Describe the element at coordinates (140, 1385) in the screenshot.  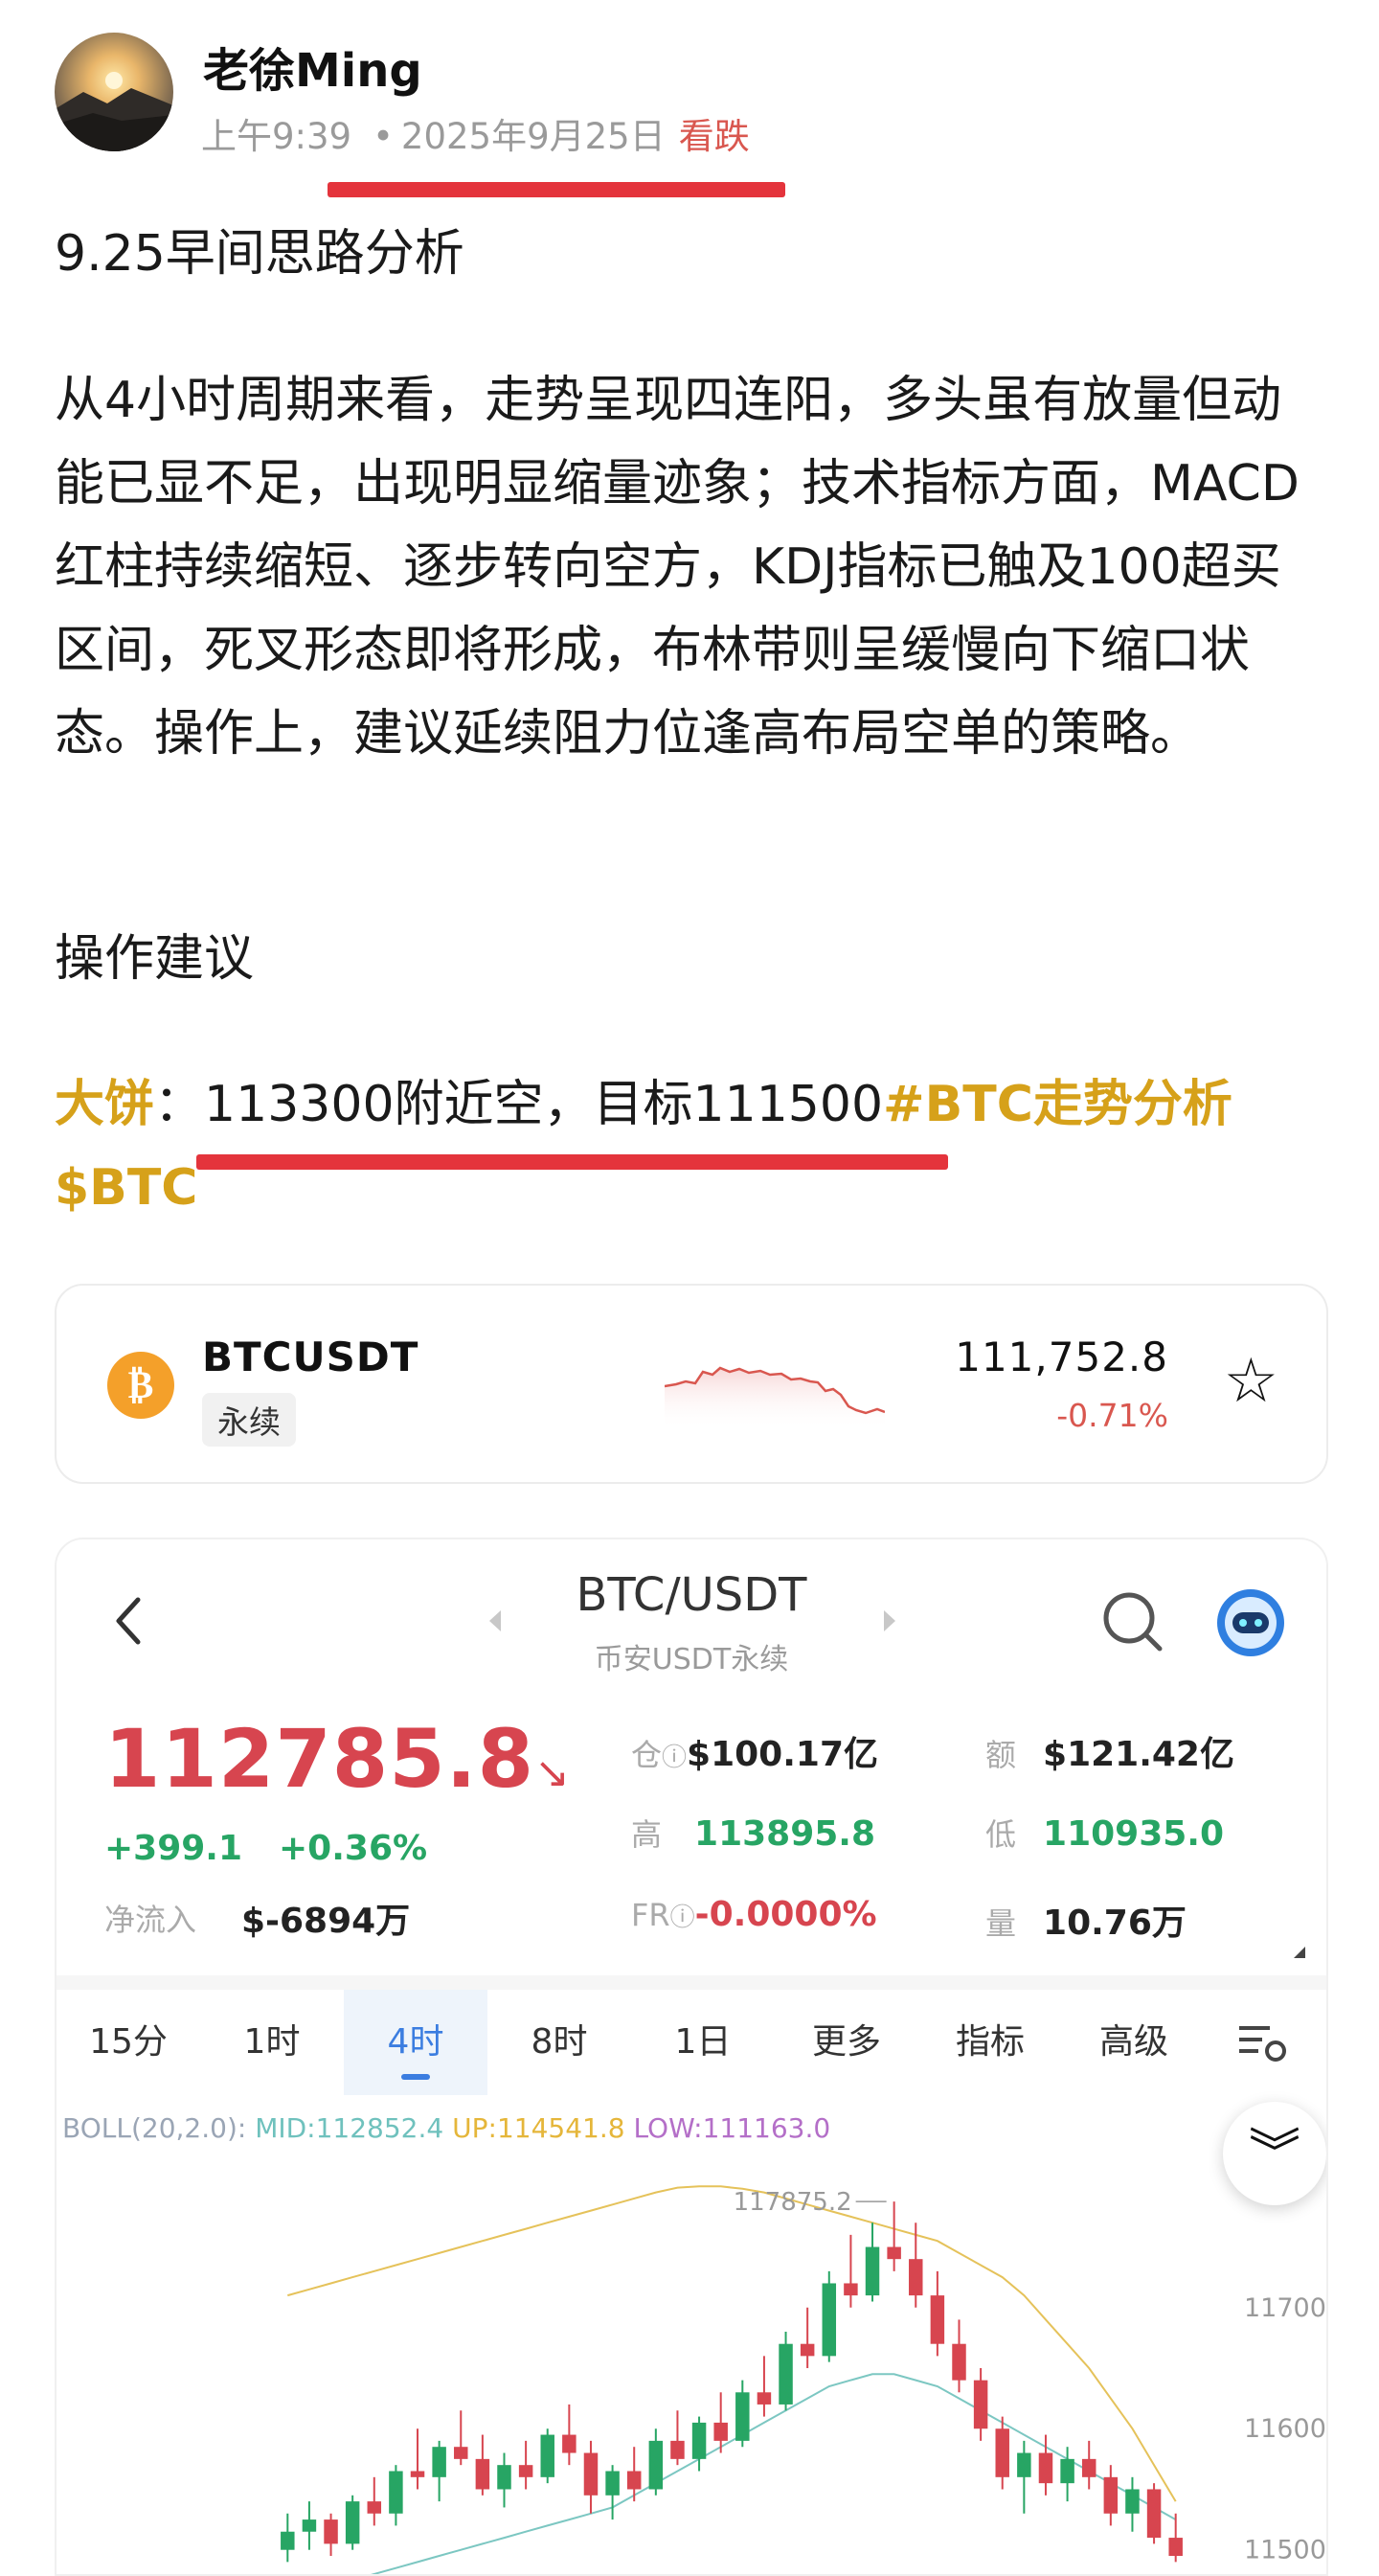
I see `bitcoin-icon: ₿` at that location.